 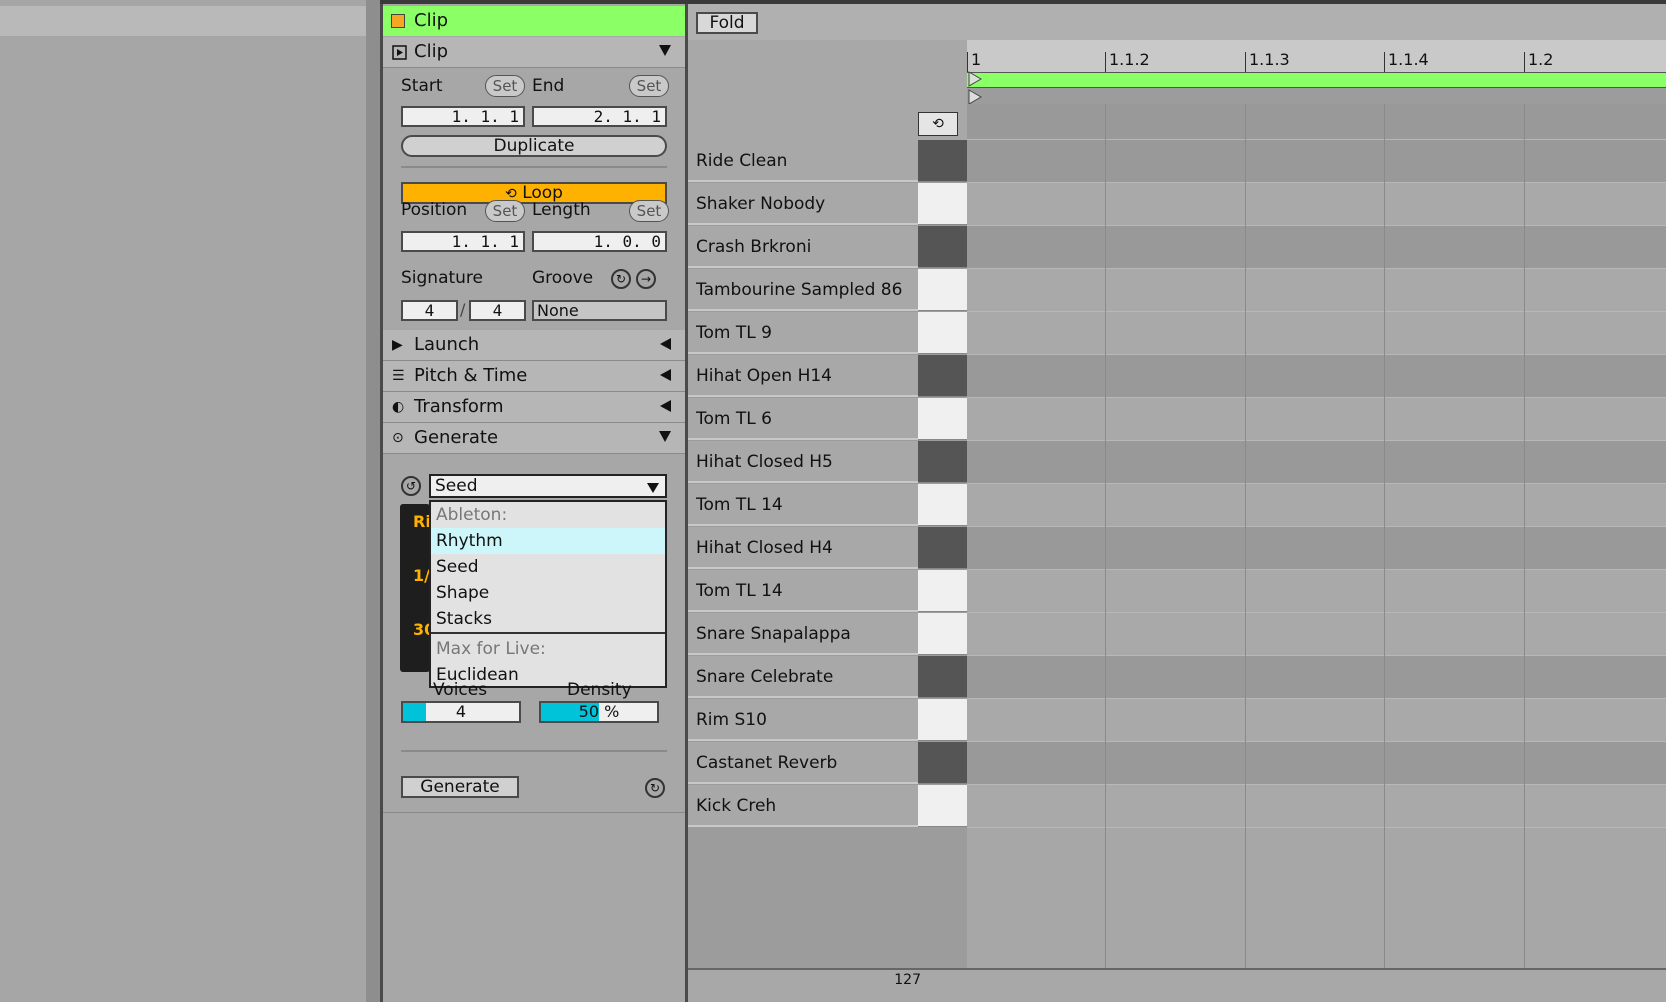 I want to click on signature-label: Signature, so click(x=442, y=278).